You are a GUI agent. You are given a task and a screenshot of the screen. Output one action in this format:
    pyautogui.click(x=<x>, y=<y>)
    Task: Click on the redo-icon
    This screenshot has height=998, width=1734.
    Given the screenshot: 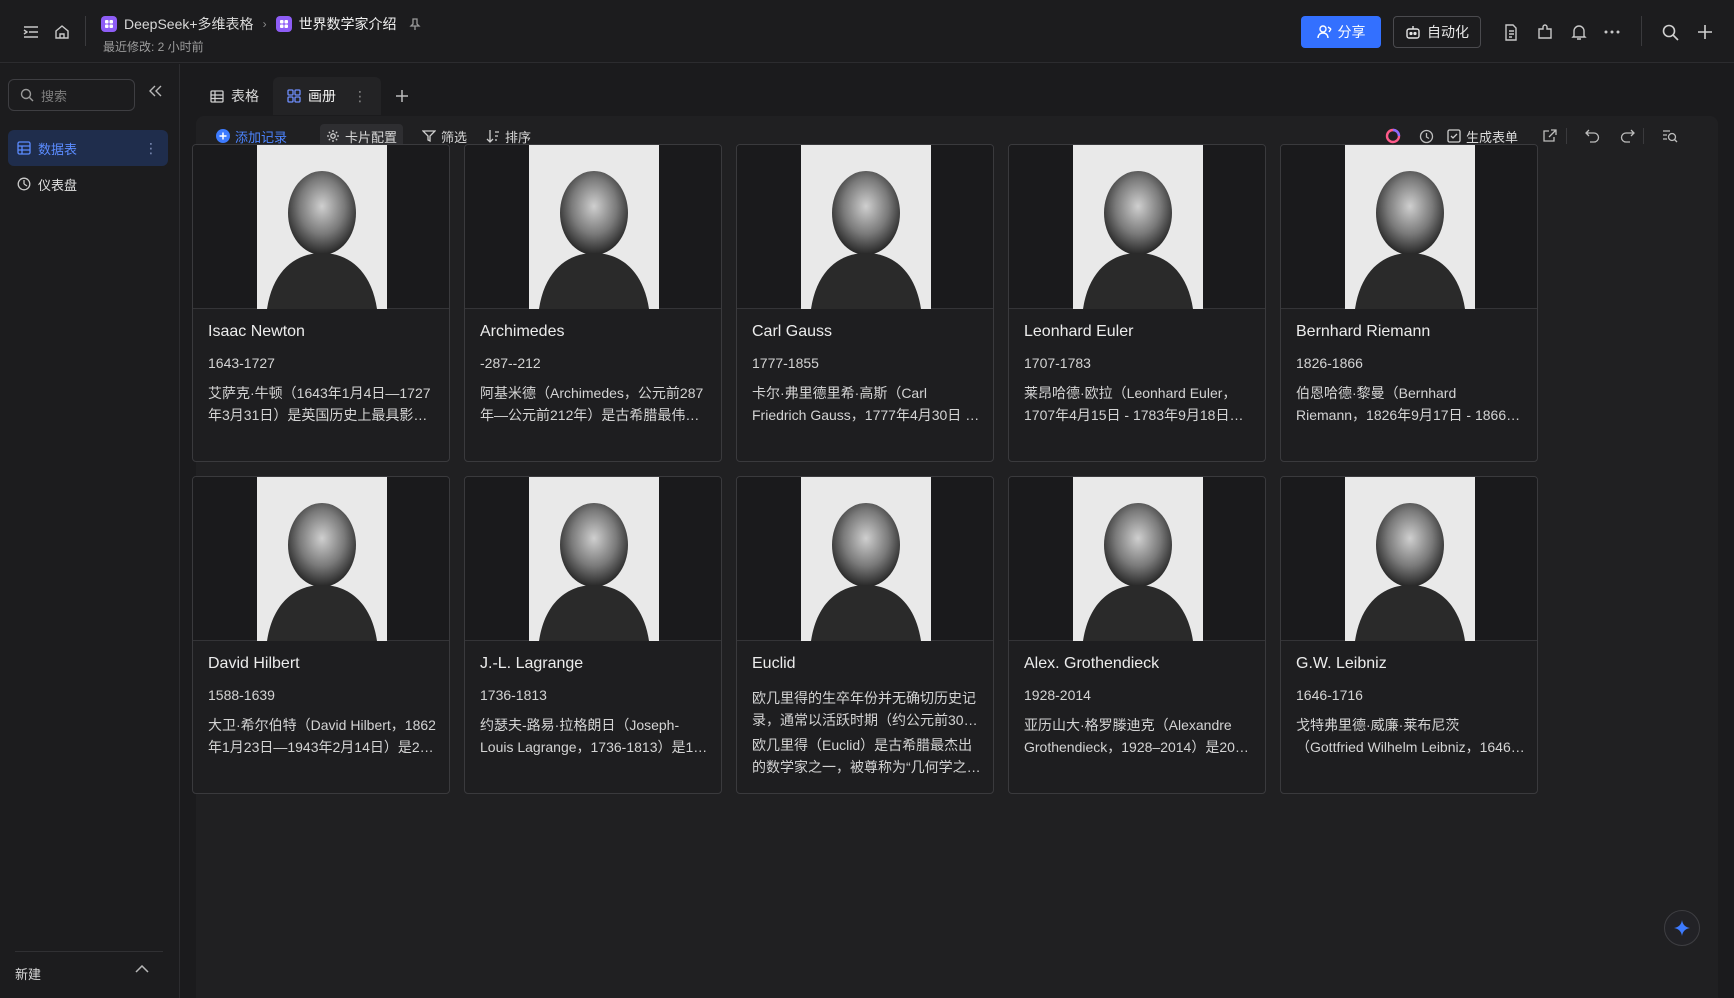 What is the action you would take?
    pyautogui.click(x=1627, y=136)
    